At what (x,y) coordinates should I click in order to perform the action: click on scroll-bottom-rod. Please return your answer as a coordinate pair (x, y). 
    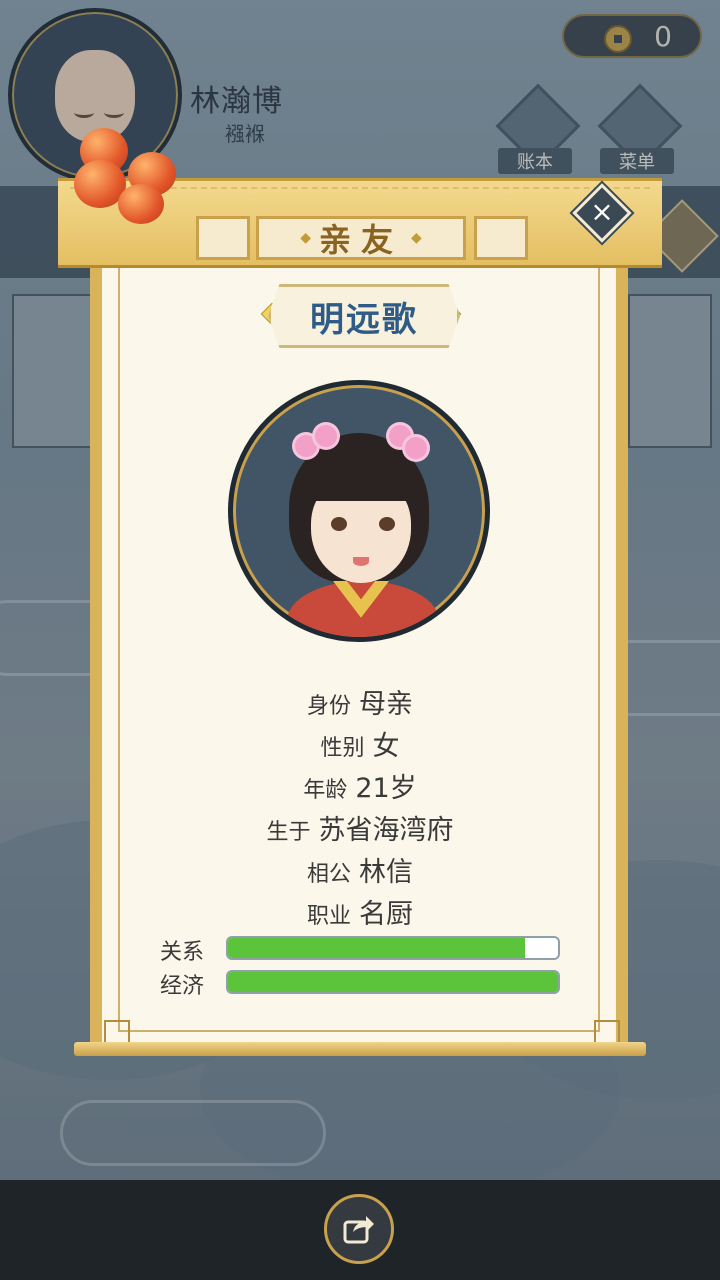
    Looking at the image, I should click on (360, 1049).